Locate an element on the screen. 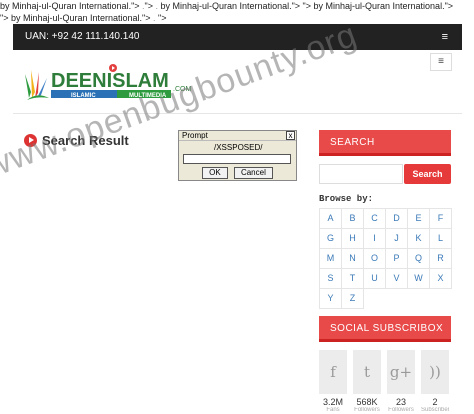 The height and width of the screenshot is (414, 474). nav-menu-icon: ≡ is located at coordinates (441, 62).